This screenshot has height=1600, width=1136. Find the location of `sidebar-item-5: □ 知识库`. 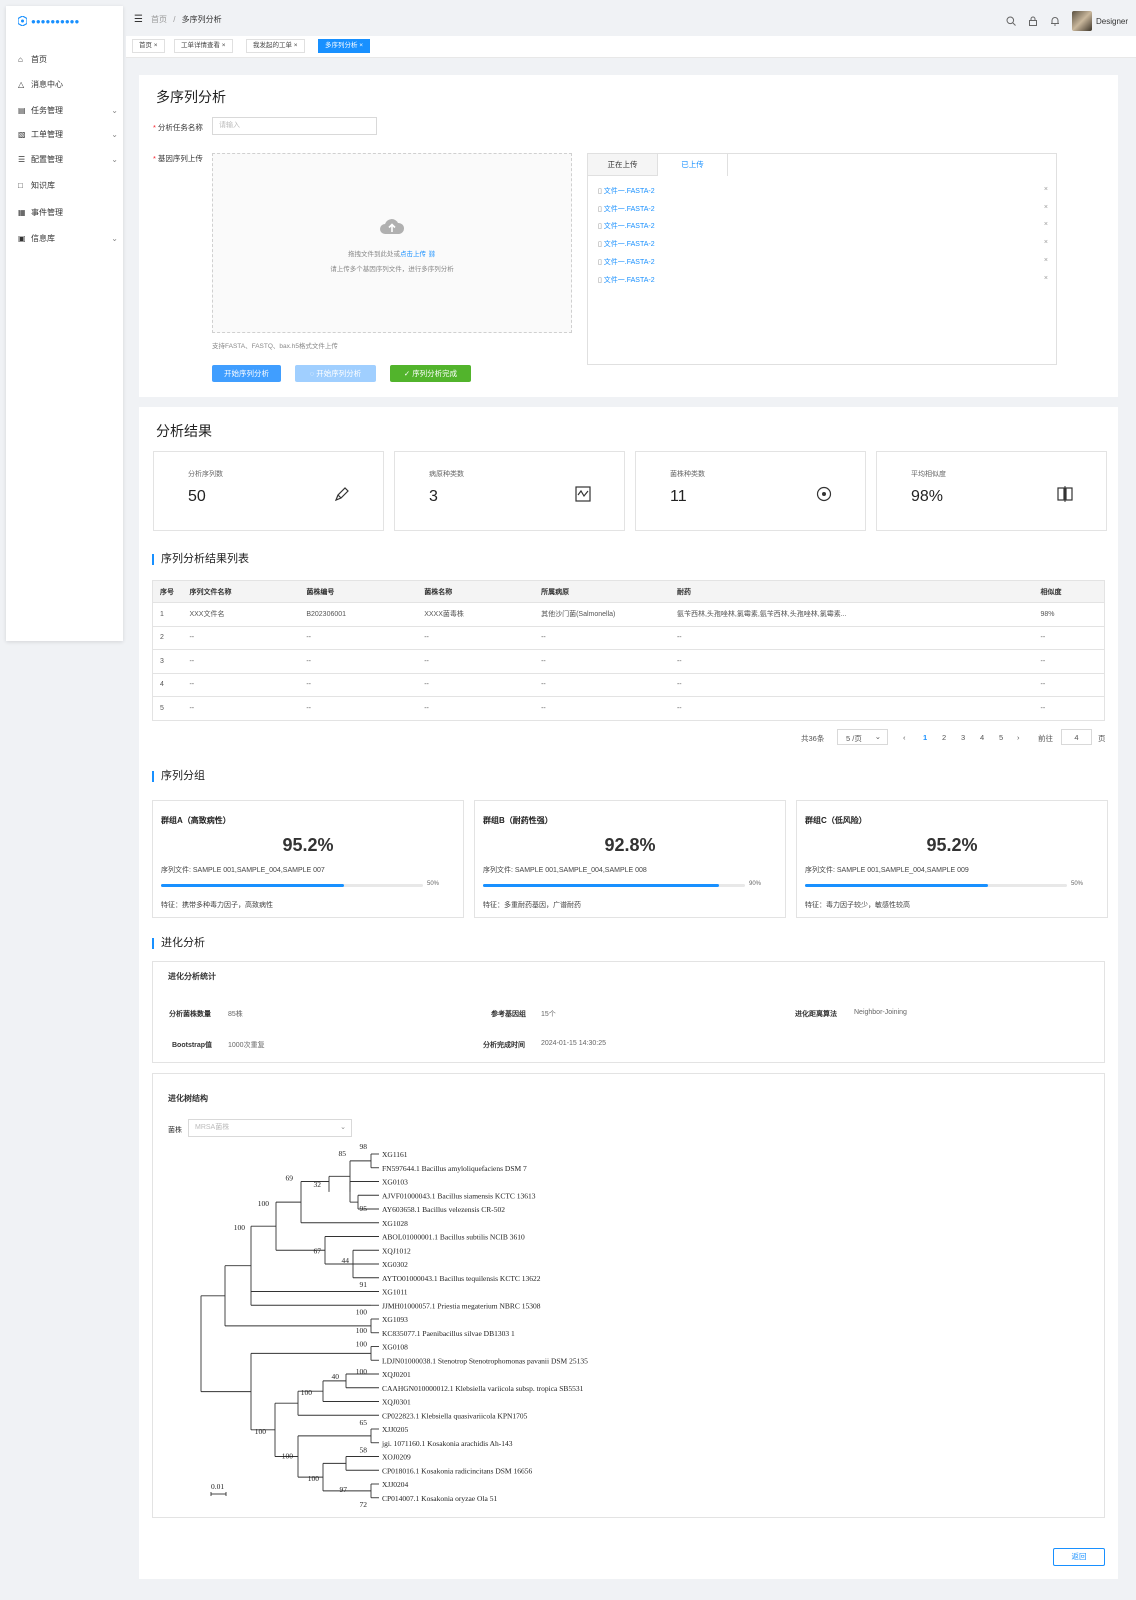

sidebar-item-5: □ 知识库 is located at coordinates (68, 185).